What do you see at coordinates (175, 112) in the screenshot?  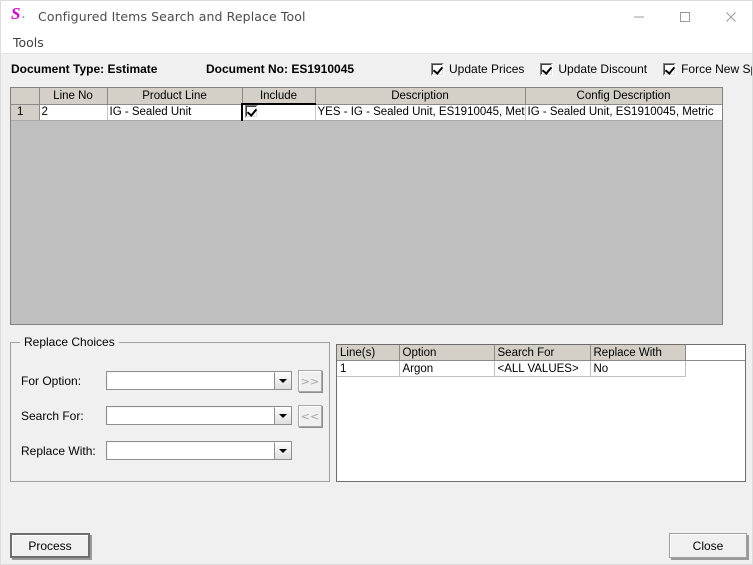 I see `cell-product-line: IG - Sealed Unit` at bounding box center [175, 112].